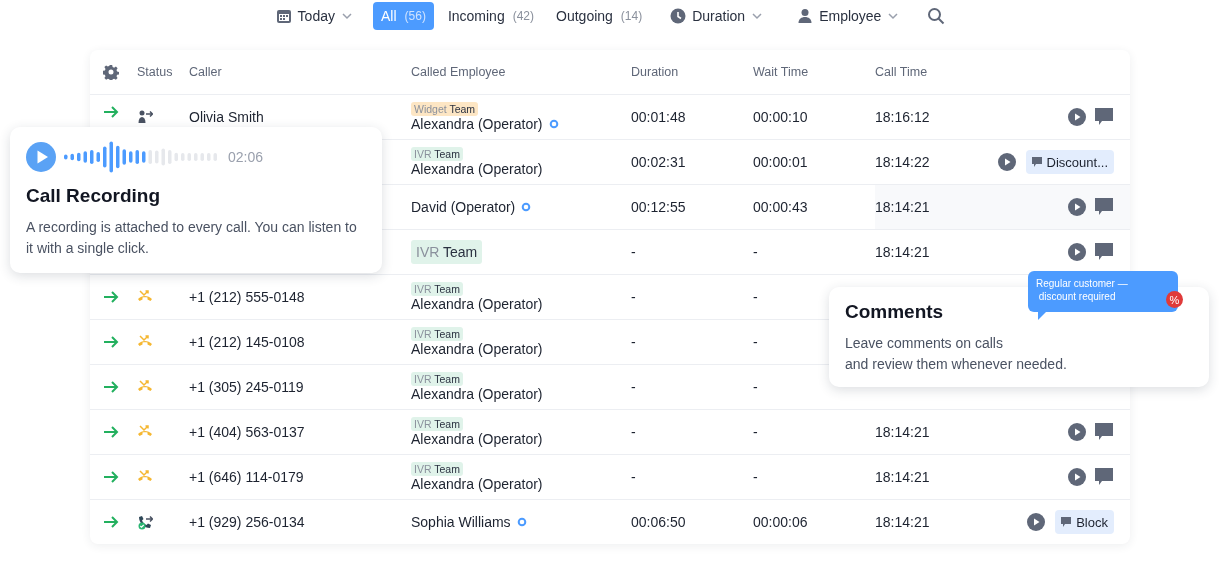 The height and width of the screenshot is (586, 1219). I want to click on duration-value: 00:06:50, so click(658, 522).